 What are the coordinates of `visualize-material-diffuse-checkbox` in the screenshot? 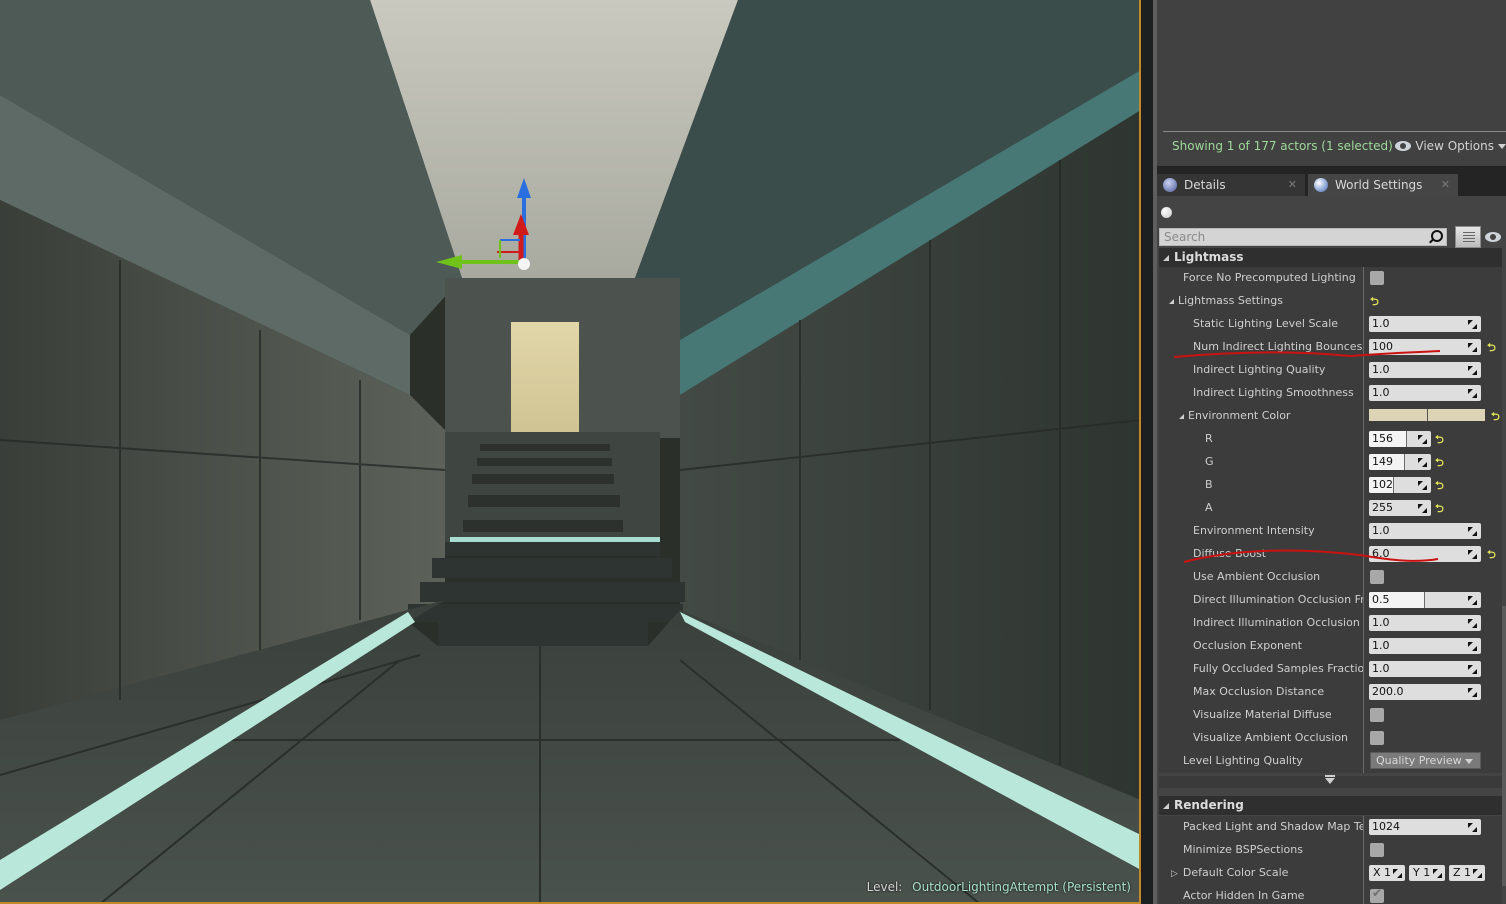 It's located at (1377, 715).